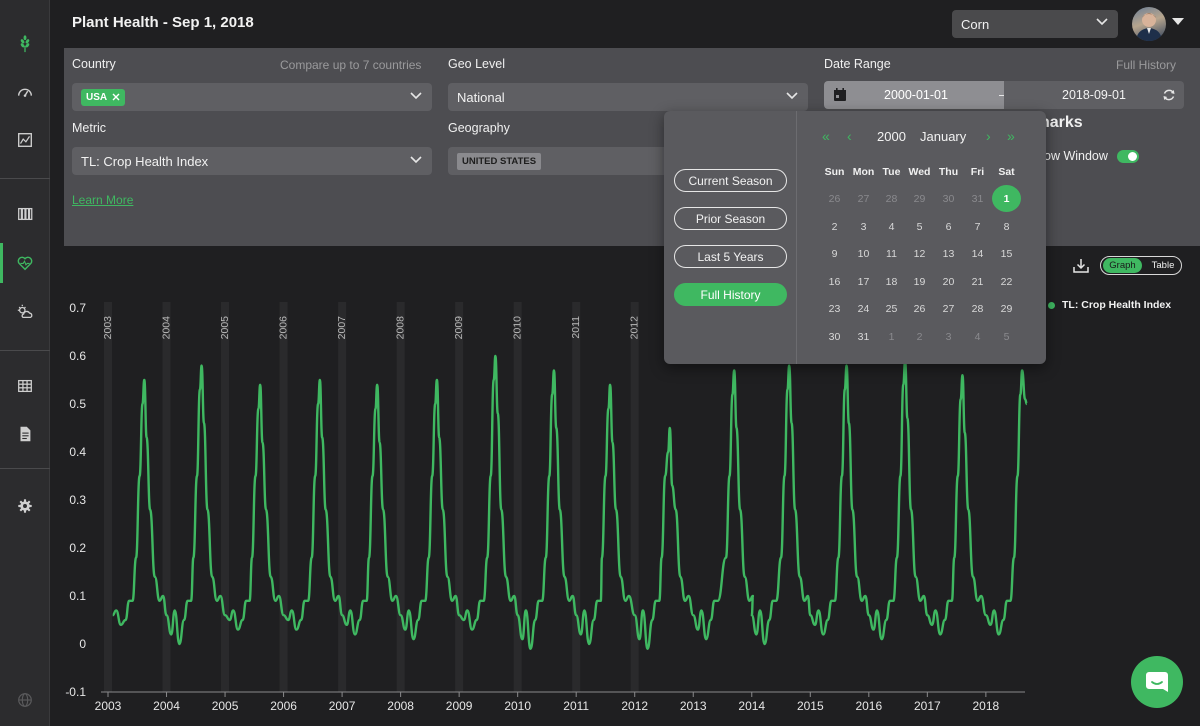 This screenshot has width=1200, height=726. Describe the element at coordinates (225, 706) in the screenshot. I see `x-tick-label: 2005` at that location.